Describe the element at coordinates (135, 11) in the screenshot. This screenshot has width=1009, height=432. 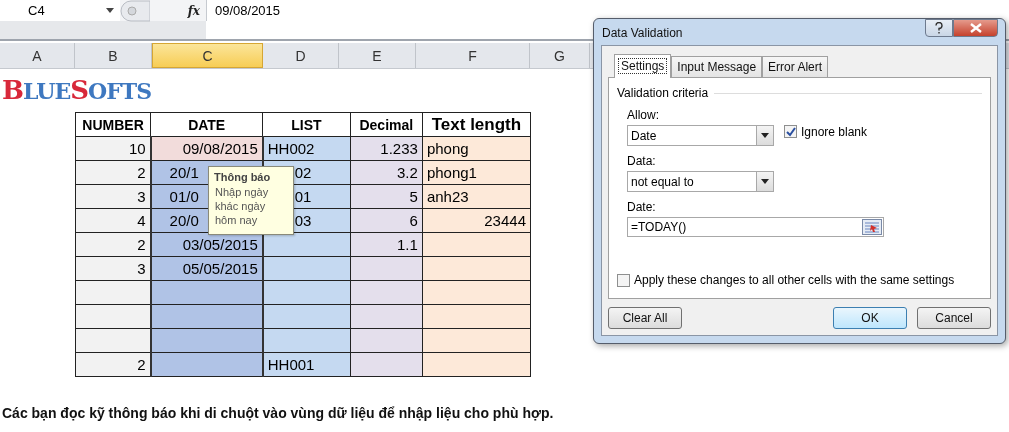
I see `resize-handle-icon` at that location.